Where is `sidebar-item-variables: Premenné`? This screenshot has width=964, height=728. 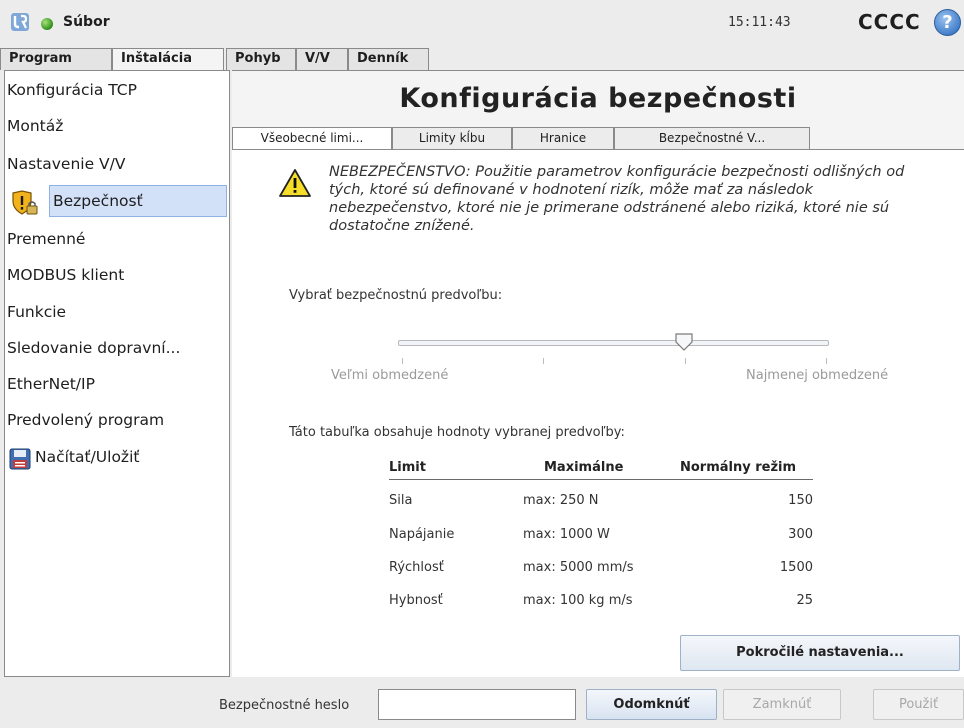 sidebar-item-variables: Premenné is located at coordinates (117, 240).